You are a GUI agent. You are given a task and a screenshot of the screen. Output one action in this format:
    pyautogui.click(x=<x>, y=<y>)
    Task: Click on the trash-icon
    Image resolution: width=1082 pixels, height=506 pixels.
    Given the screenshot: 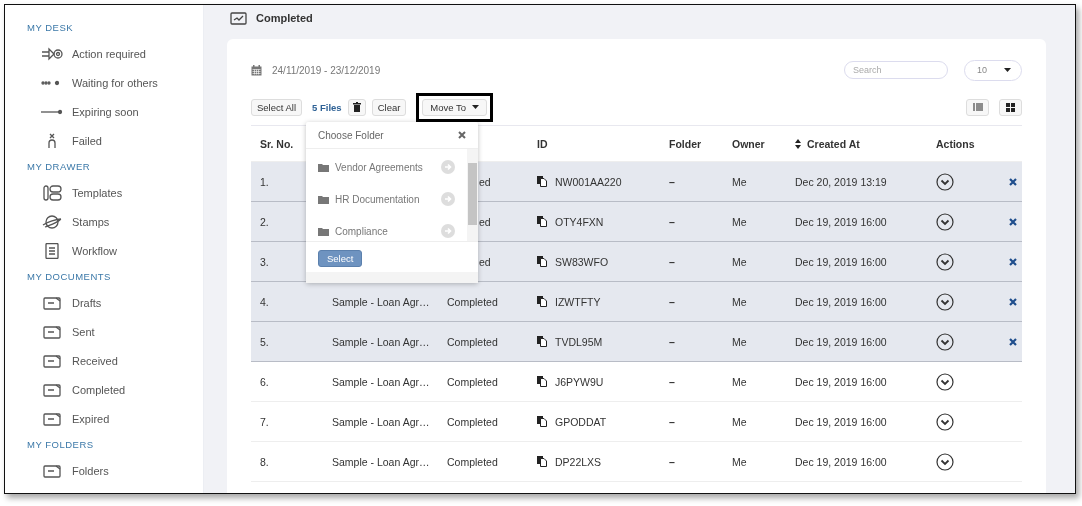 What is the action you would take?
    pyautogui.click(x=356, y=107)
    